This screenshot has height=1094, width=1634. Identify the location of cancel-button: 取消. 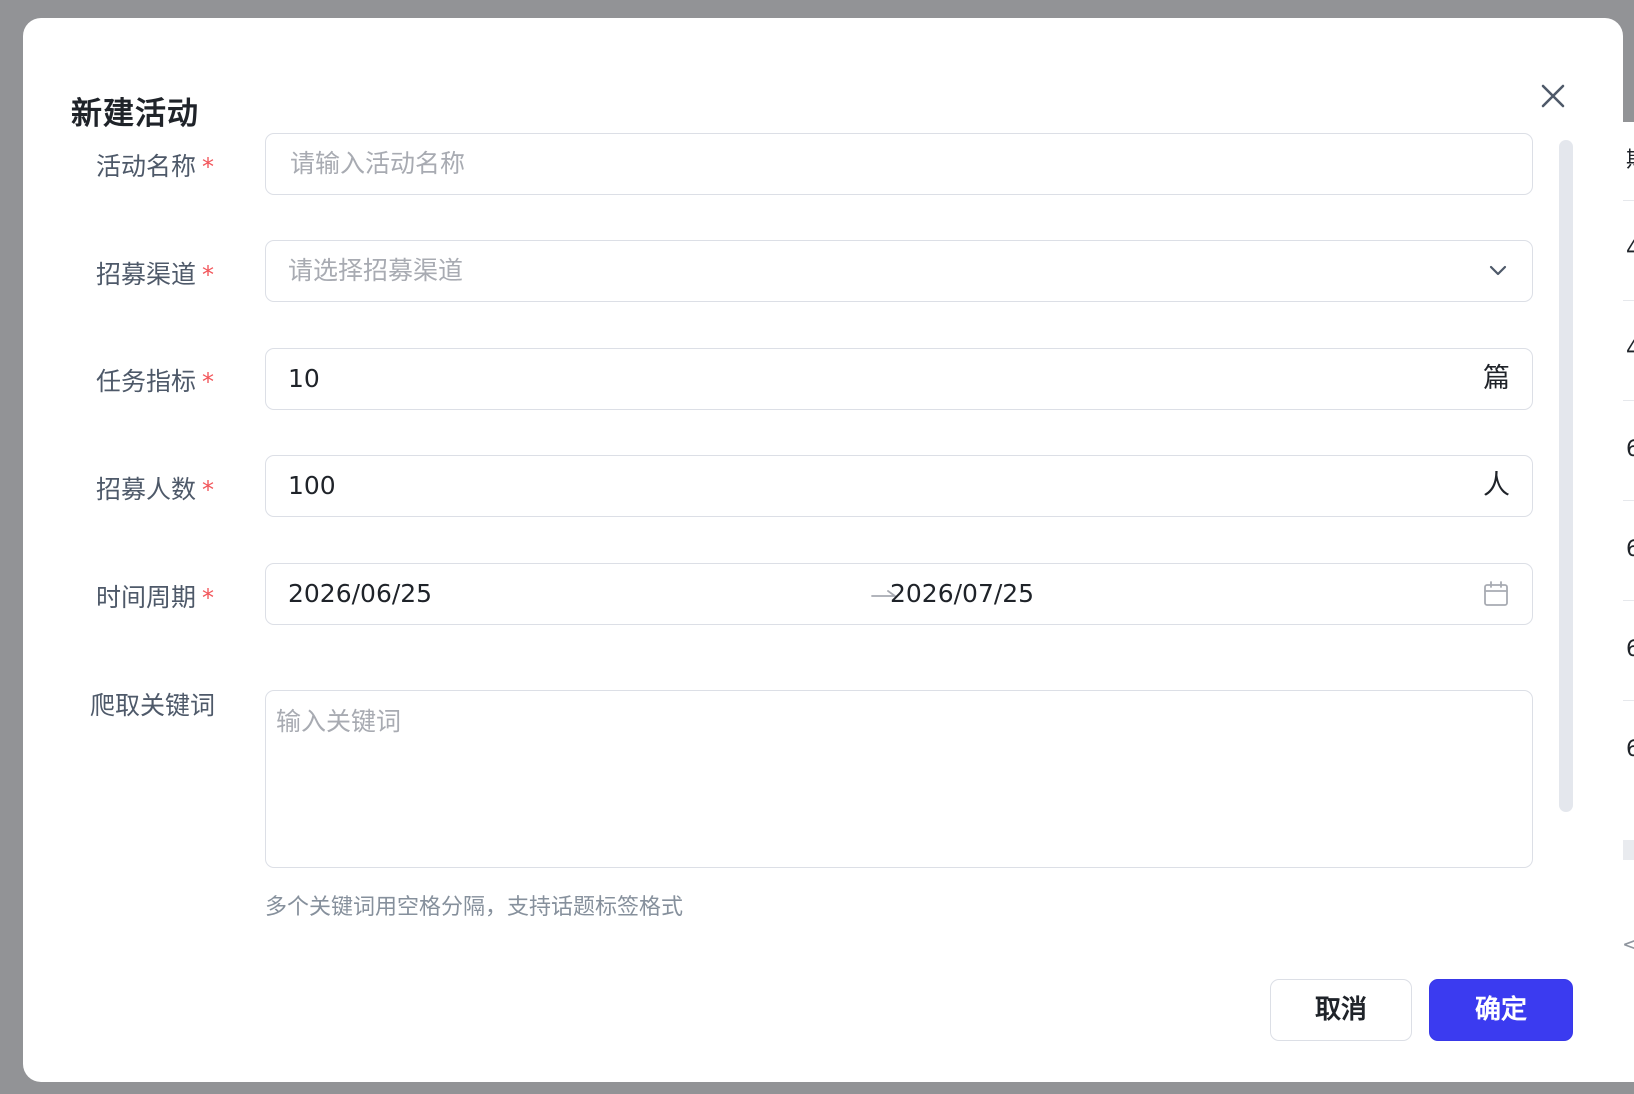
(1341, 1010).